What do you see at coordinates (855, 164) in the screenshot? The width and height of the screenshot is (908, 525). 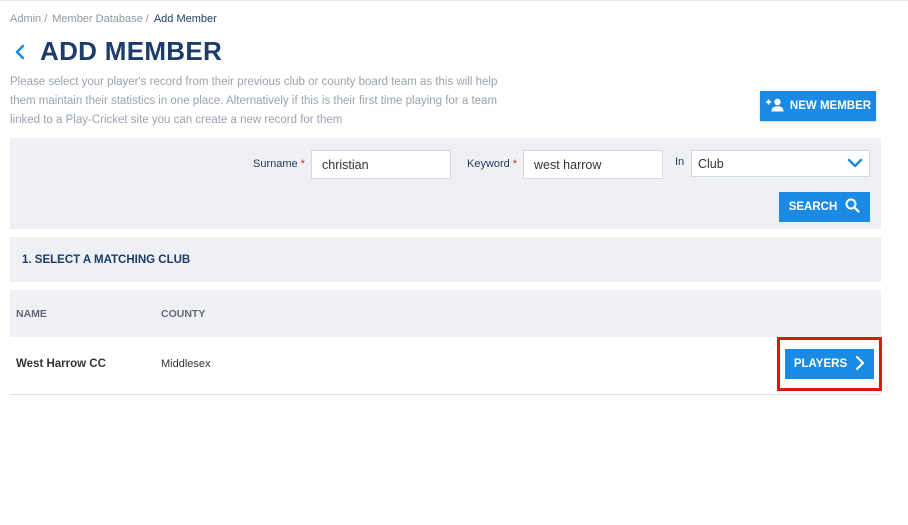 I see `chevron-down-icon` at bounding box center [855, 164].